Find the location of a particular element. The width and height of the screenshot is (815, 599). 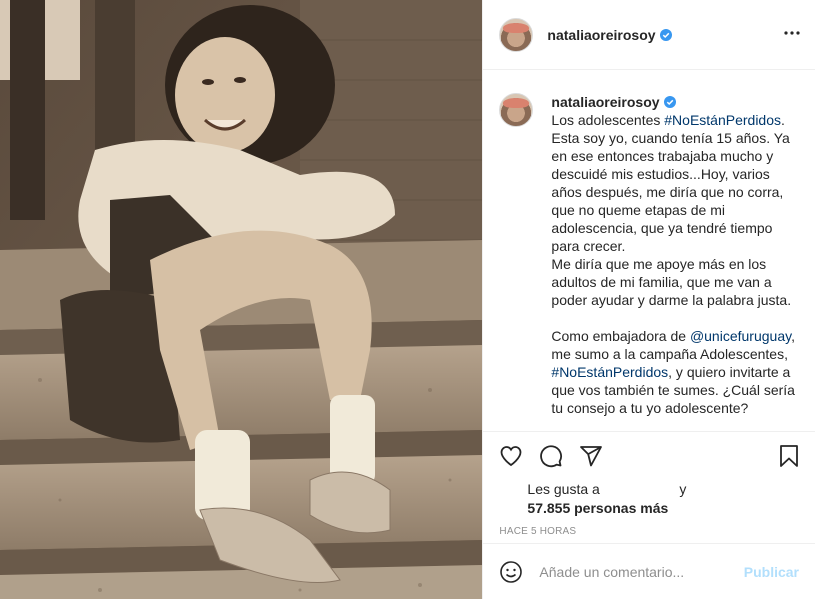

likes-and: y is located at coordinates (683, 489).